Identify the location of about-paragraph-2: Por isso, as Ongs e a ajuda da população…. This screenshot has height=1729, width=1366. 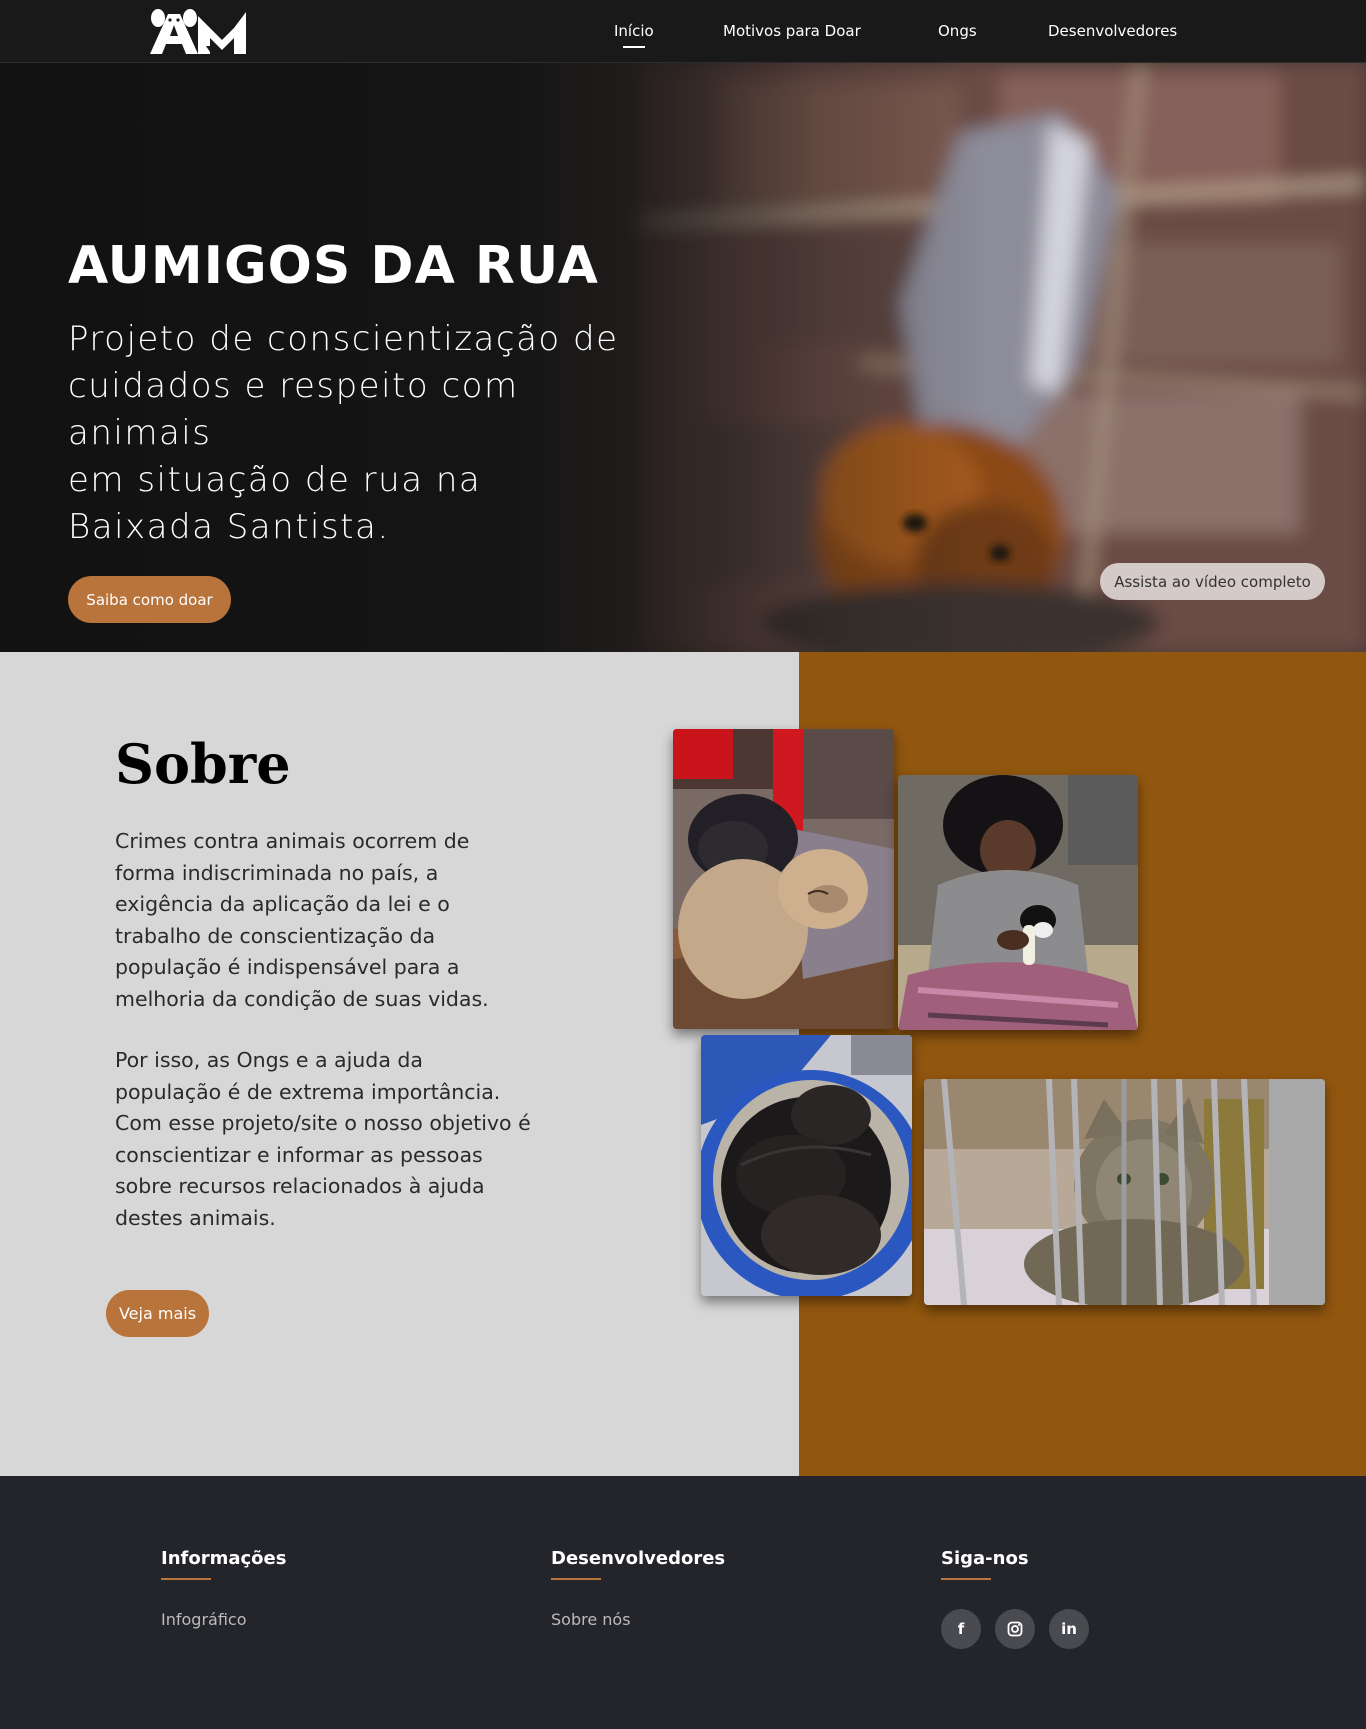
(323, 1139).